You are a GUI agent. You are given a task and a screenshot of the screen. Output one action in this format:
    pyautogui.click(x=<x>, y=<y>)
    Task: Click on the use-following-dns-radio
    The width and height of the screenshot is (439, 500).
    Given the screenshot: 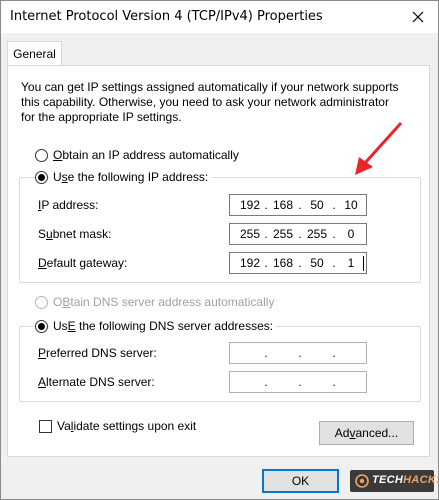 What is the action you would take?
    pyautogui.click(x=41, y=326)
    